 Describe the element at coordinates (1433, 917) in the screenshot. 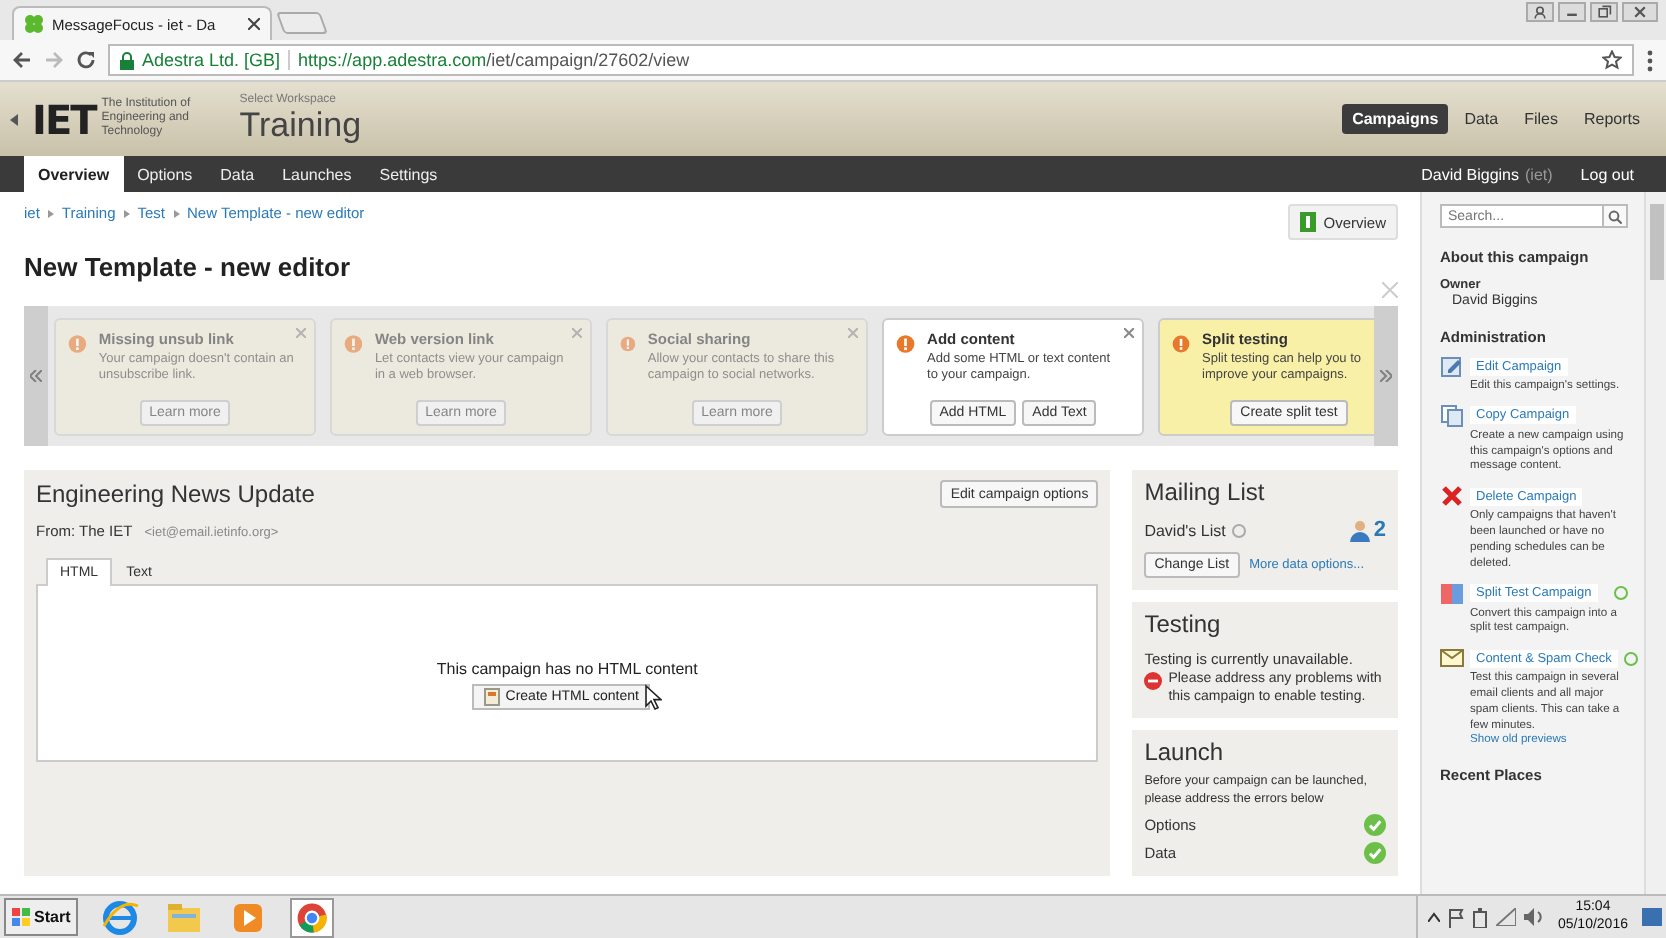

I see `caret-icon` at that location.